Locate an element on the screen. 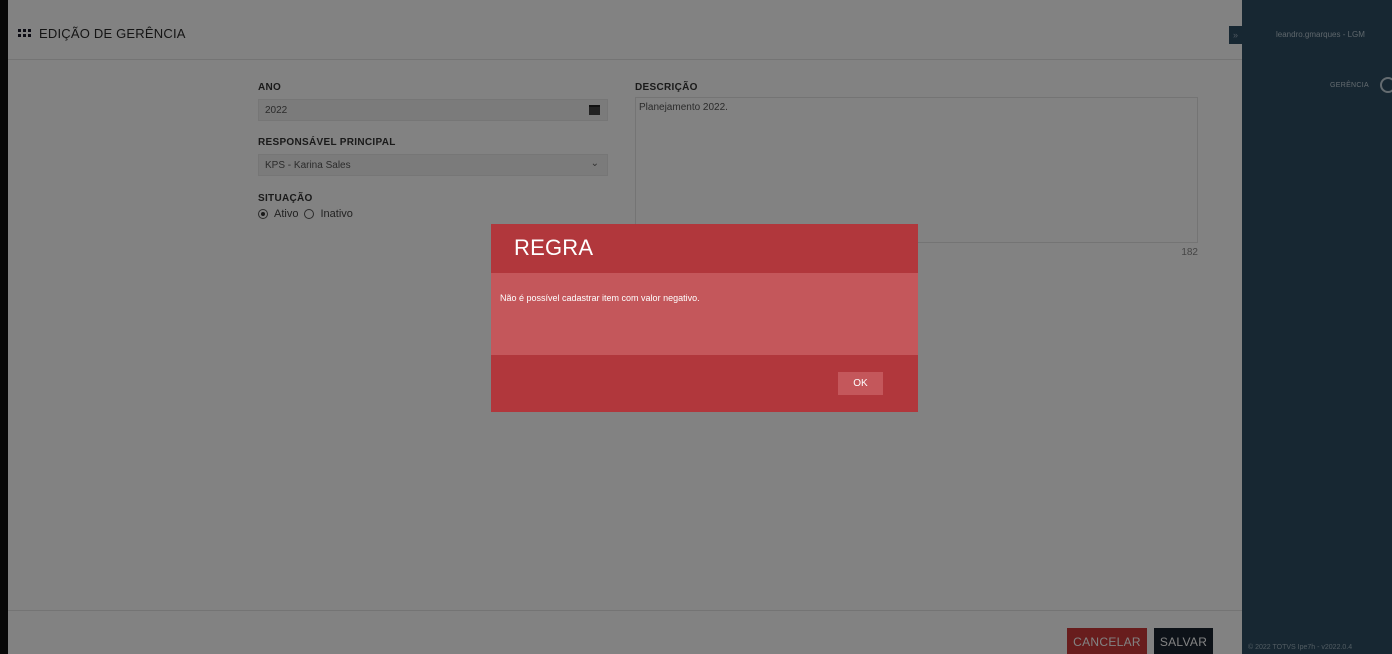 Image resolution: width=1392 pixels, height=654 pixels. ok-button: OK is located at coordinates (860, 383).